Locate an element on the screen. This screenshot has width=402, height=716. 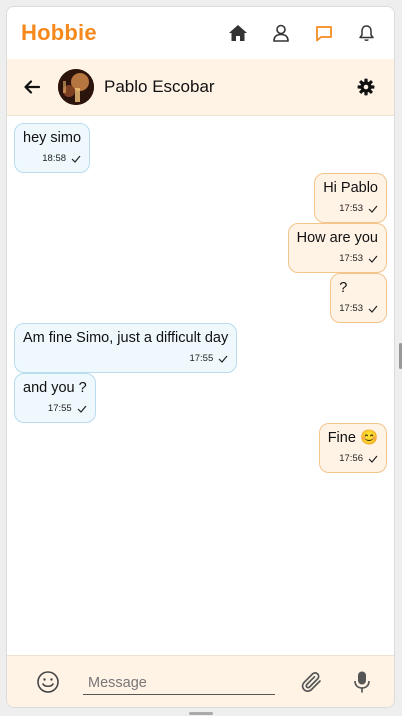
messages-button is located at coordinates (323, 33).